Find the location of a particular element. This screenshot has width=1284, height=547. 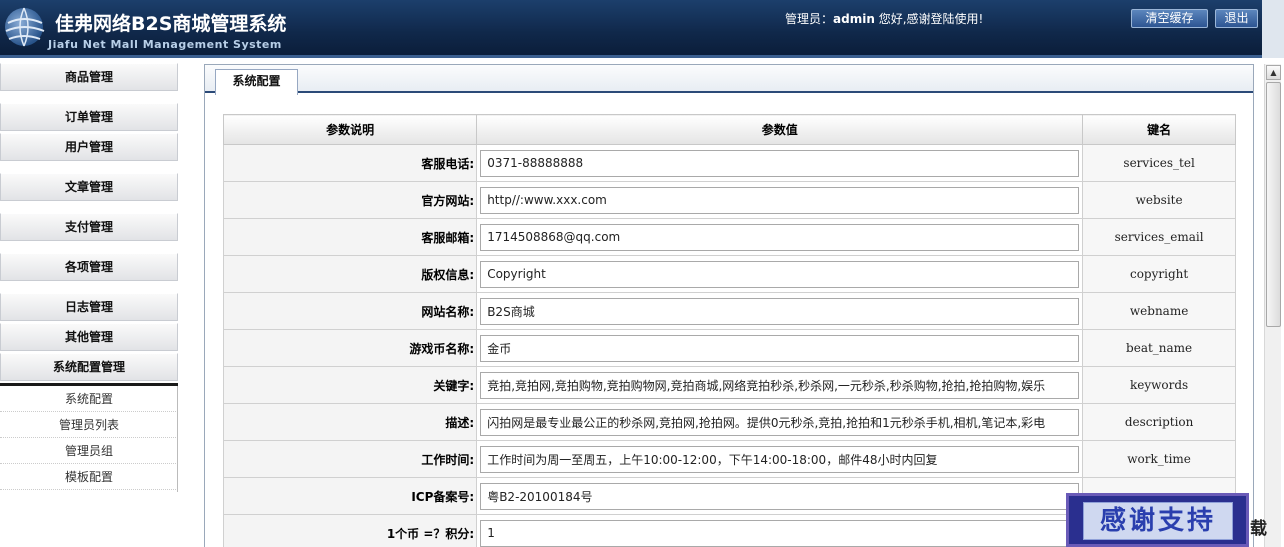

thanks-text: 感谢支持 is located at coordinates (1158, 521).